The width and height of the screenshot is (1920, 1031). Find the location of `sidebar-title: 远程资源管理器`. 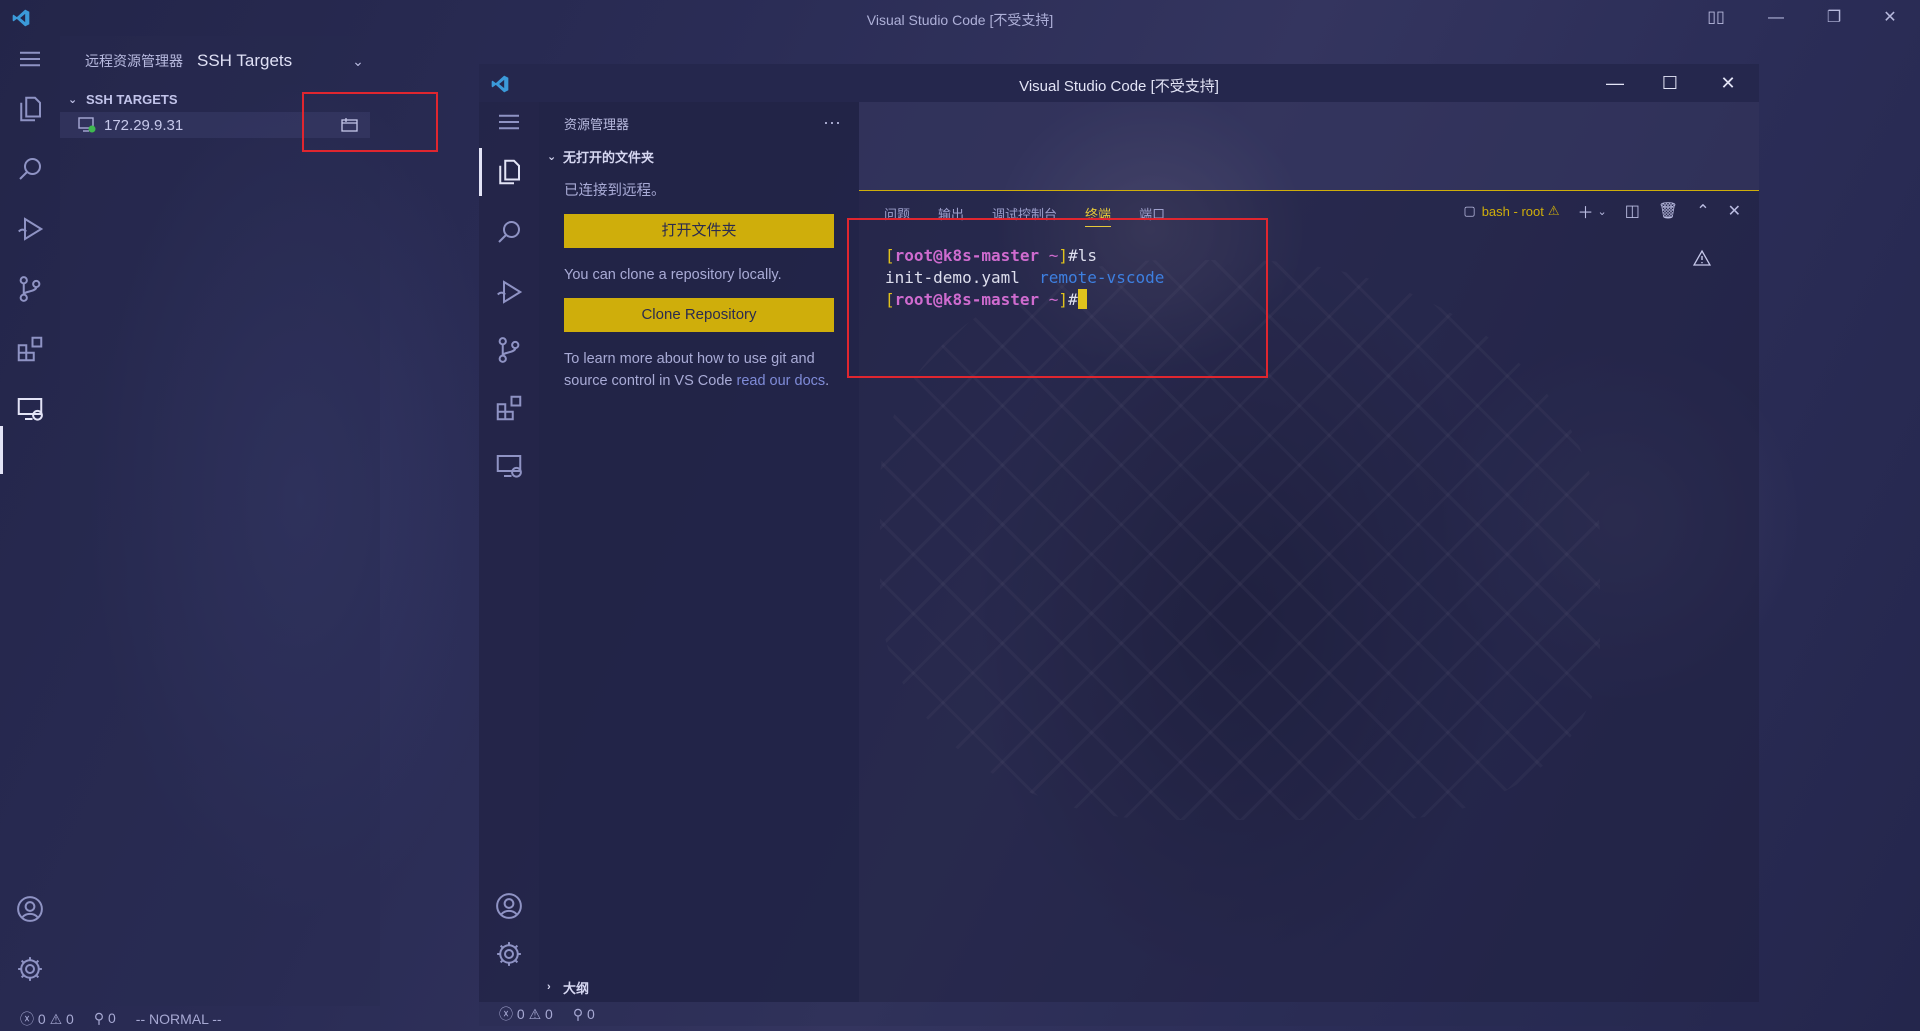

sidebar-title: 远程资源管理器 is located at coordinates (134, 61).